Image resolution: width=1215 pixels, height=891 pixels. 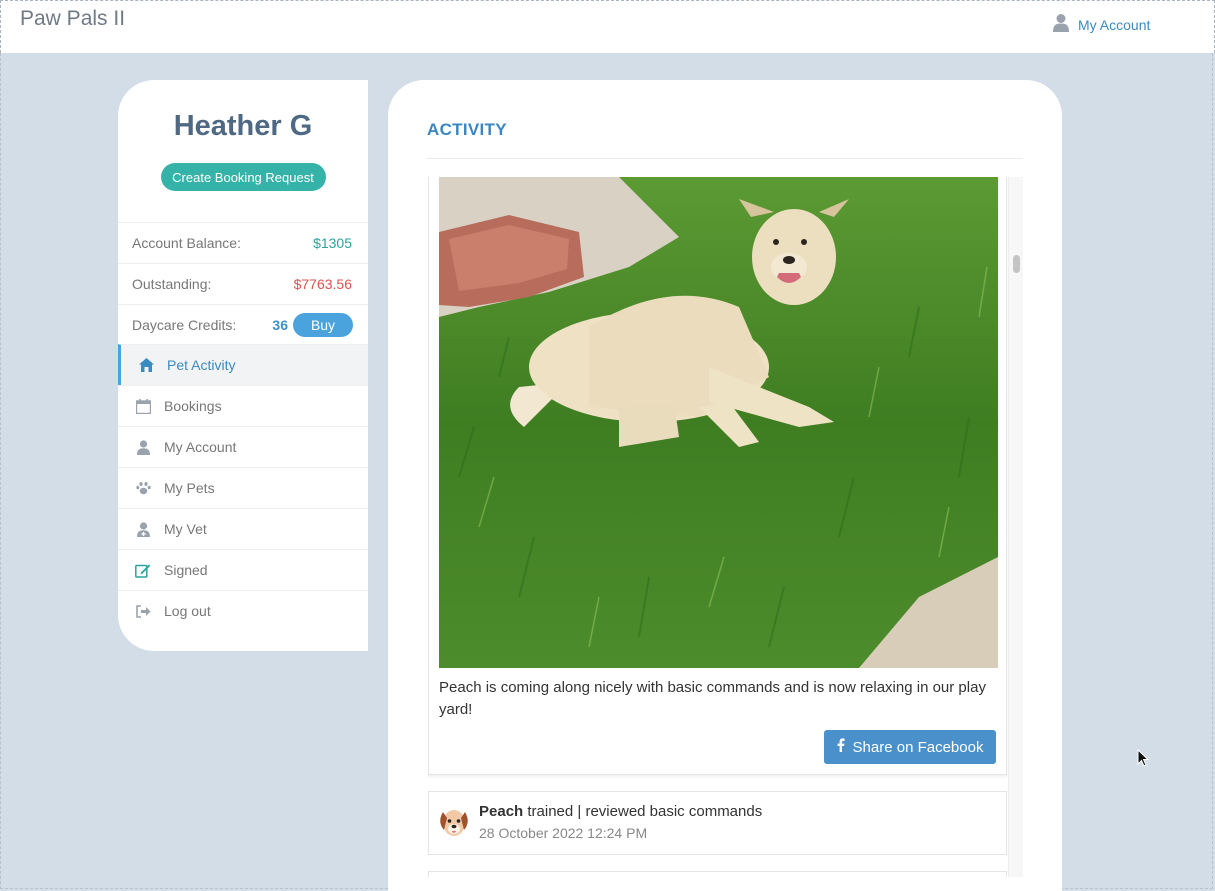 What do you see at coordinates (243, 569) in the screenshot?
I see `sidebar-item-signed: Signed` at bounding box center [243, 569].